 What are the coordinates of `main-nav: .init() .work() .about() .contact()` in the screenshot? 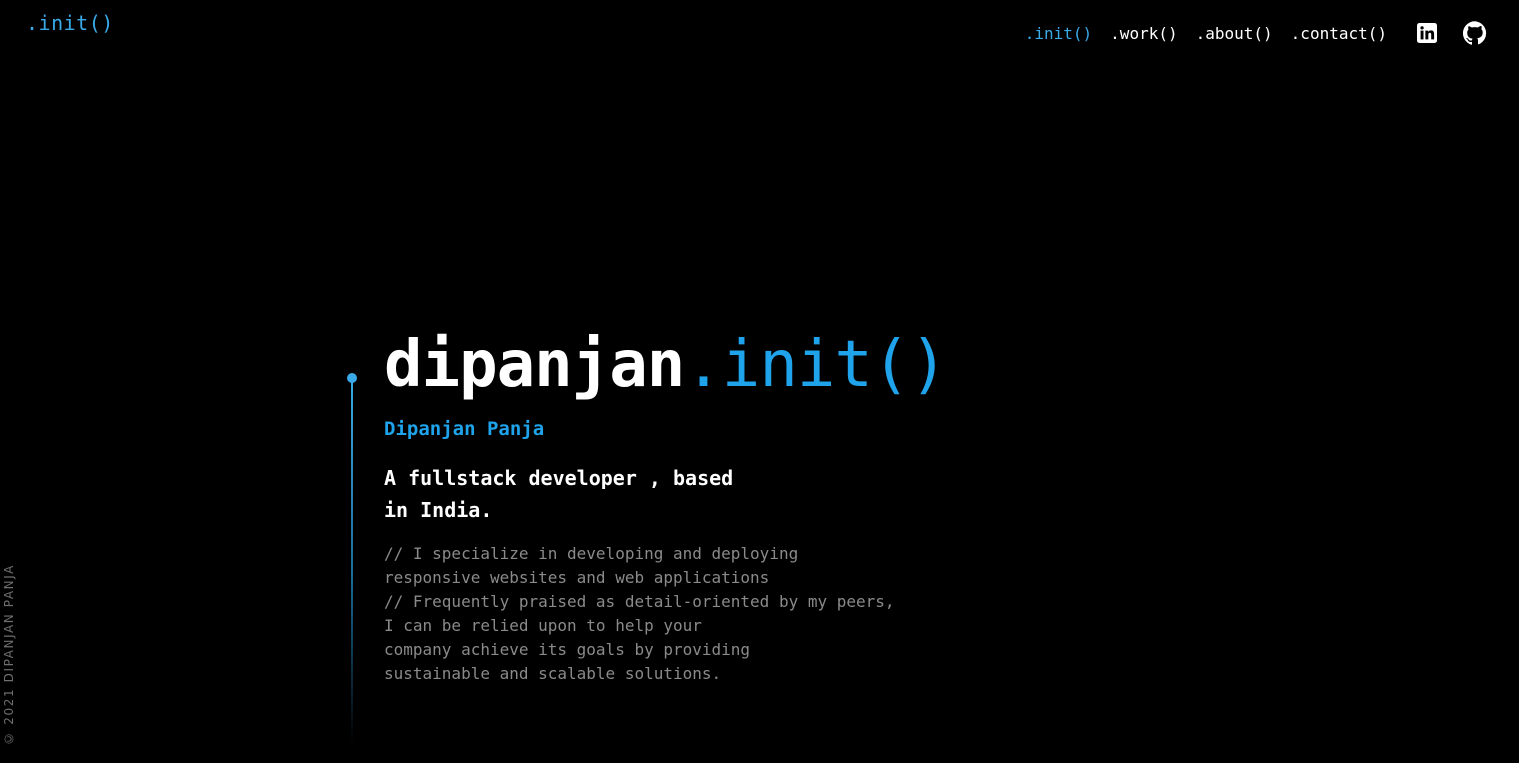 It's located at (1256, 33).